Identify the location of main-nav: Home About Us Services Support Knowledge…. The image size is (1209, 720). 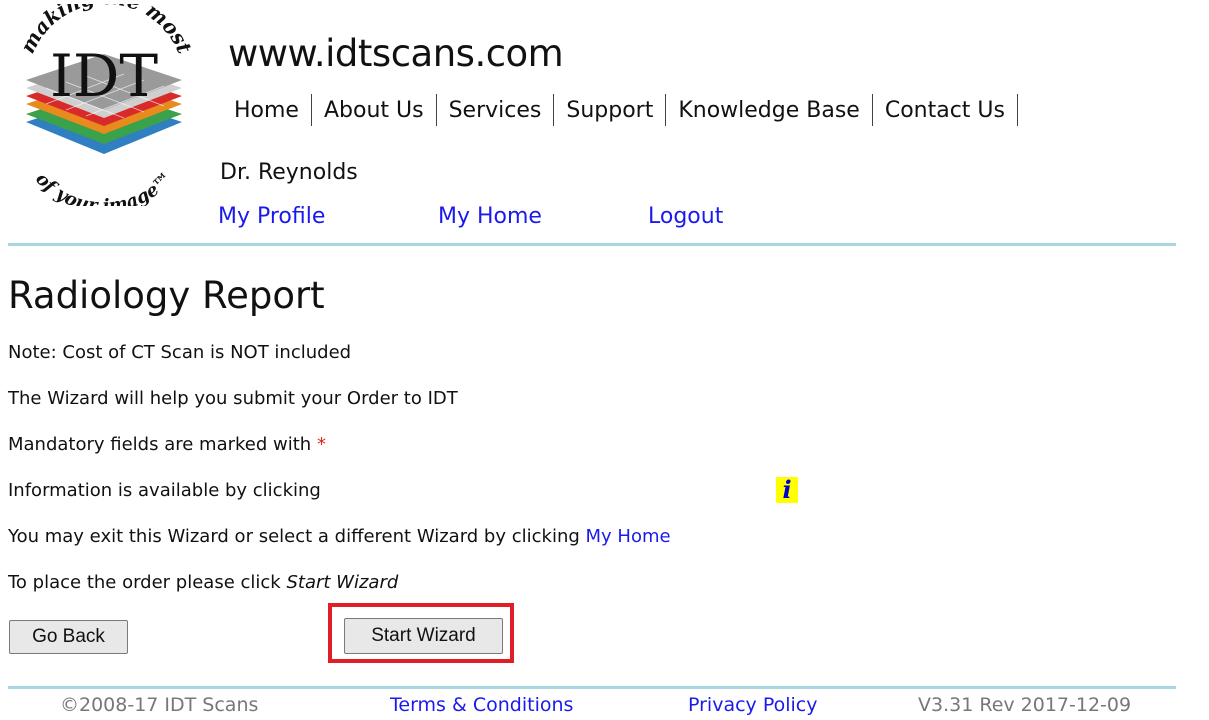
(620, 110).